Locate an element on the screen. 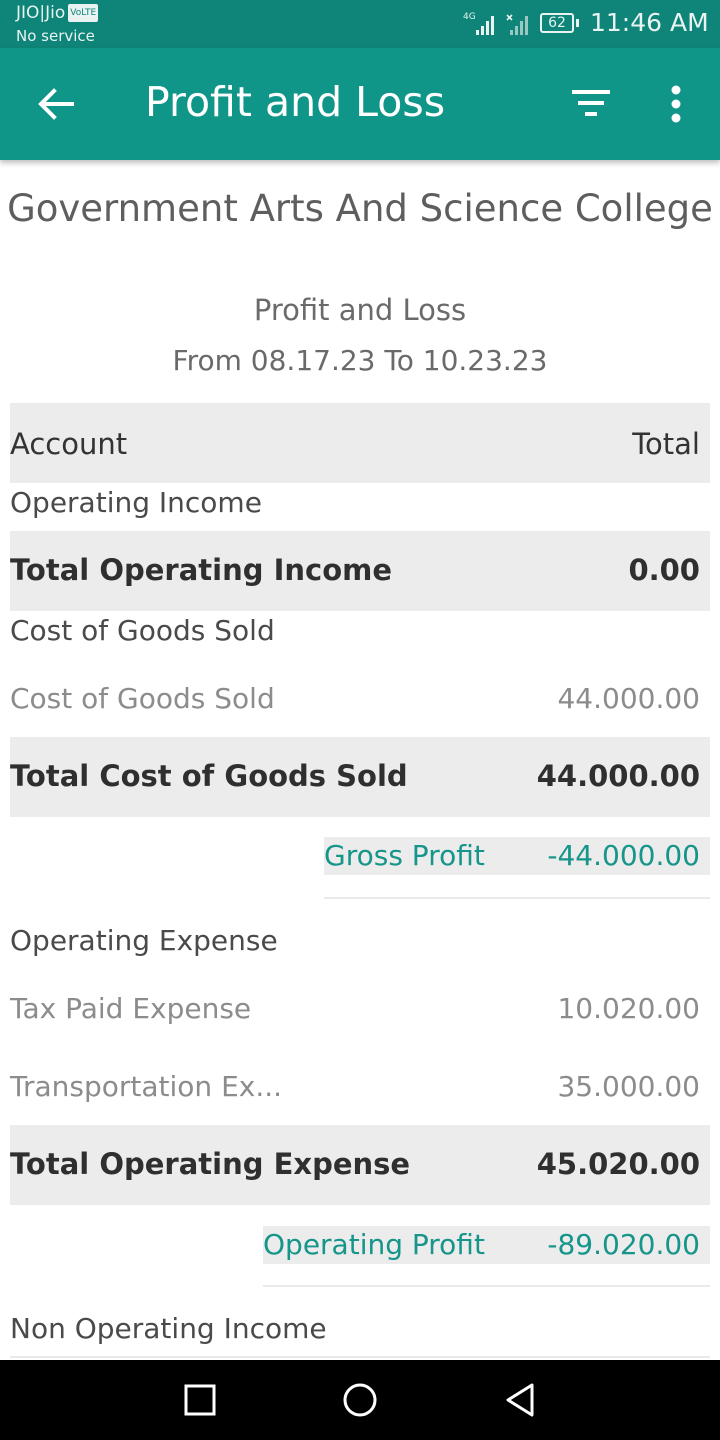 This screenshot has height=1440, width=720. report-title: Profit and Loss is located at coordinates (360, 310).